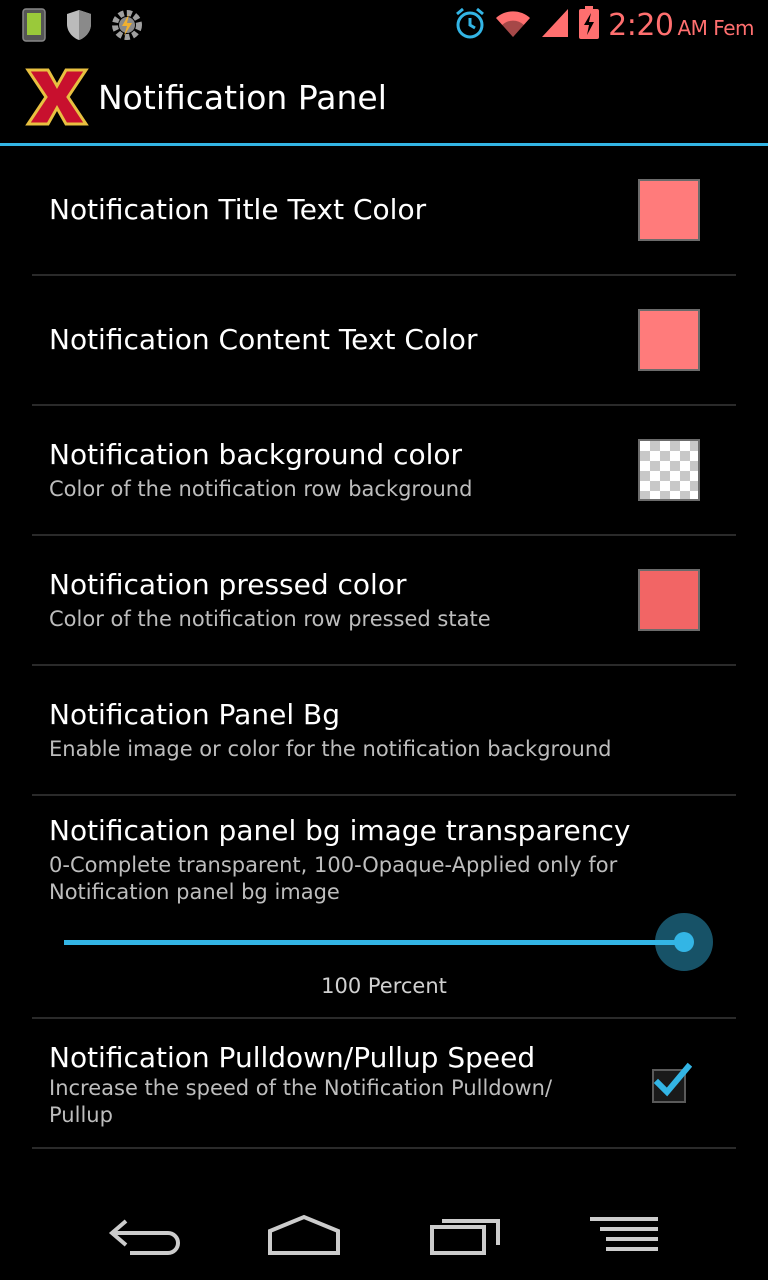 The height and width of the screenshot is (1280, 768). I want to click on check-icon, so click(672, 1079).